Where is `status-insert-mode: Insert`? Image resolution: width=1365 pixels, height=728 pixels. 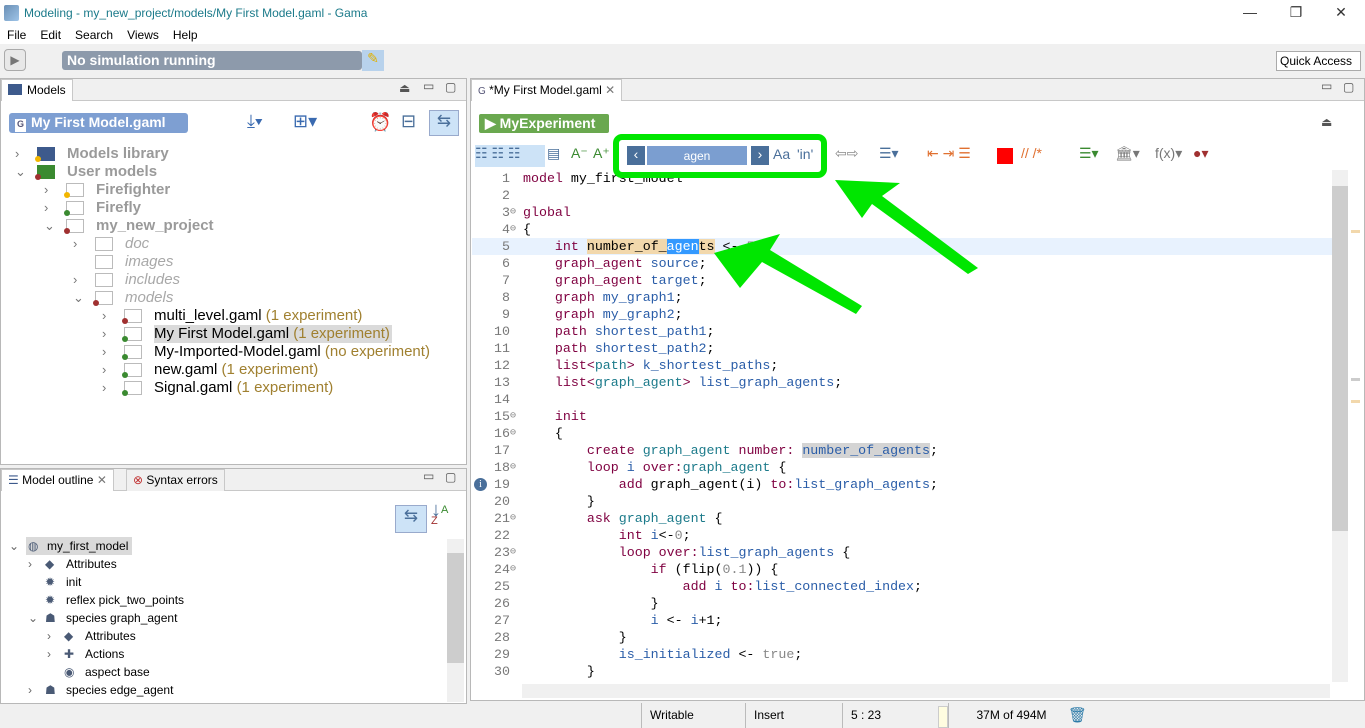
status-insert-mode: Insert is located at coordinates (793, 715).